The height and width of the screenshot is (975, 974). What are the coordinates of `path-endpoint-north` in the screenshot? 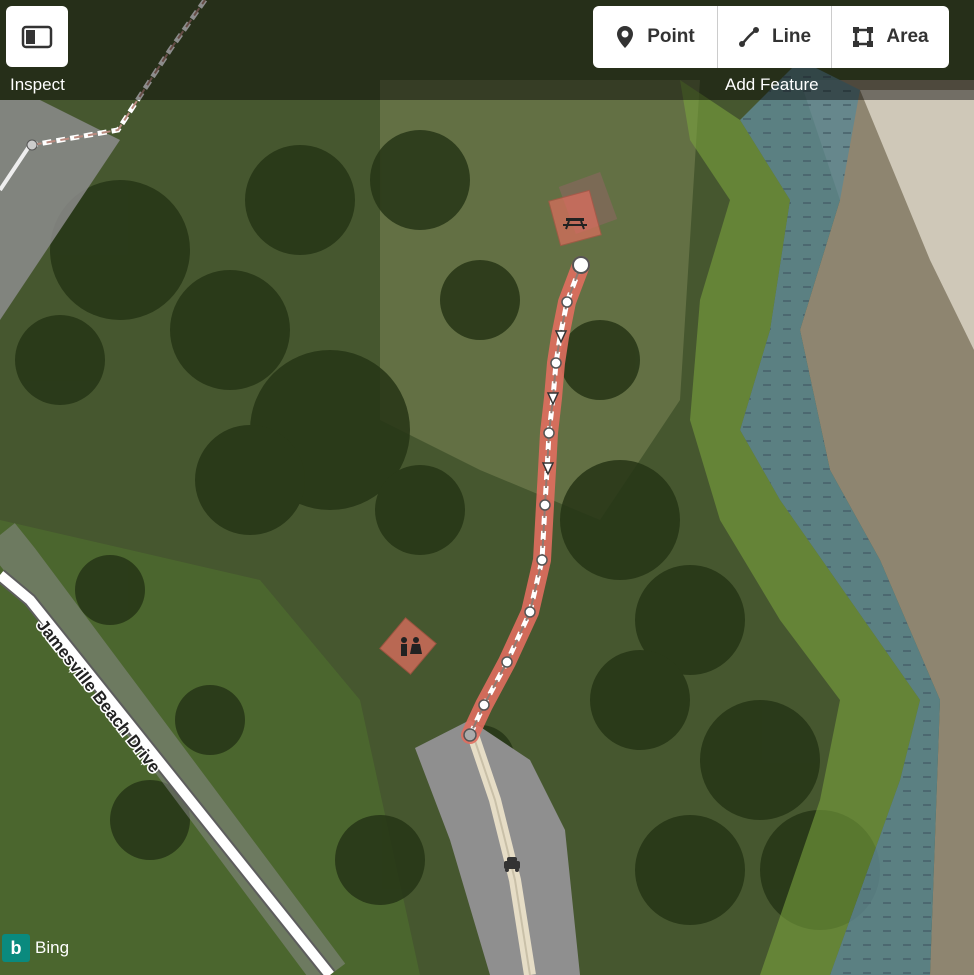 It's located at (581, 265).